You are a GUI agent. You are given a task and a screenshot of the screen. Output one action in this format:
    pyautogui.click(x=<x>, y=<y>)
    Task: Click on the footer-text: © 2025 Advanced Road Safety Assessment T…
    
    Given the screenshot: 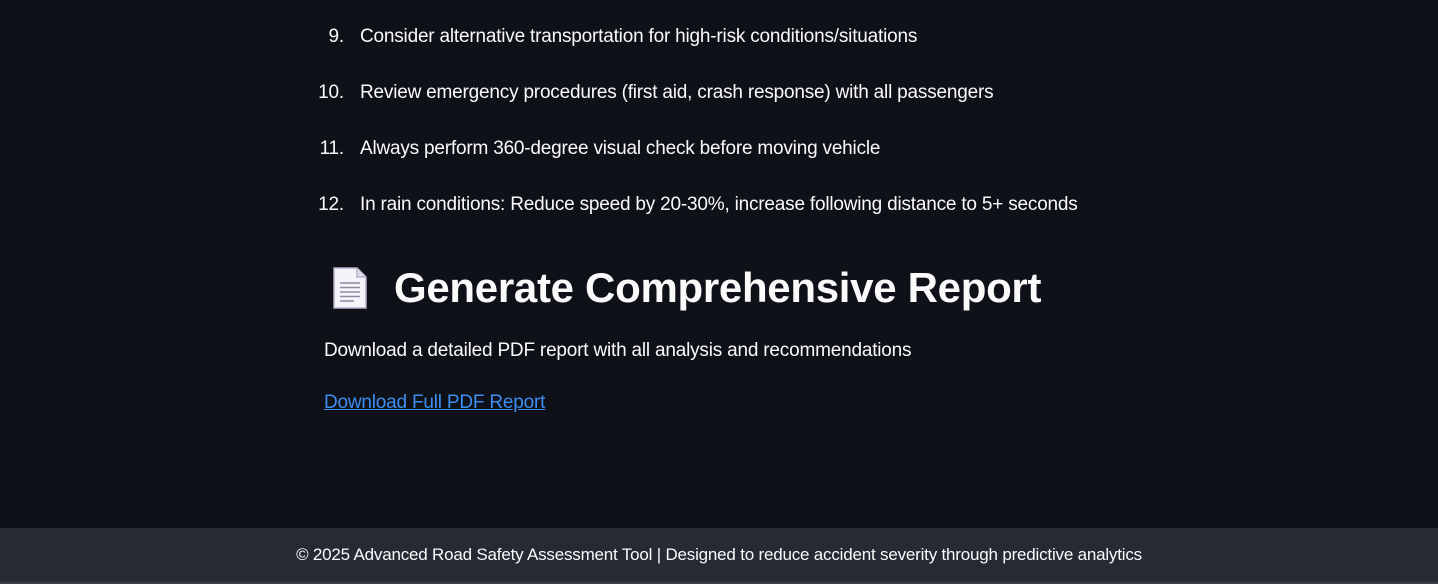 What is the action you would take?
    pyautogui.click(x=719, y=554)
    